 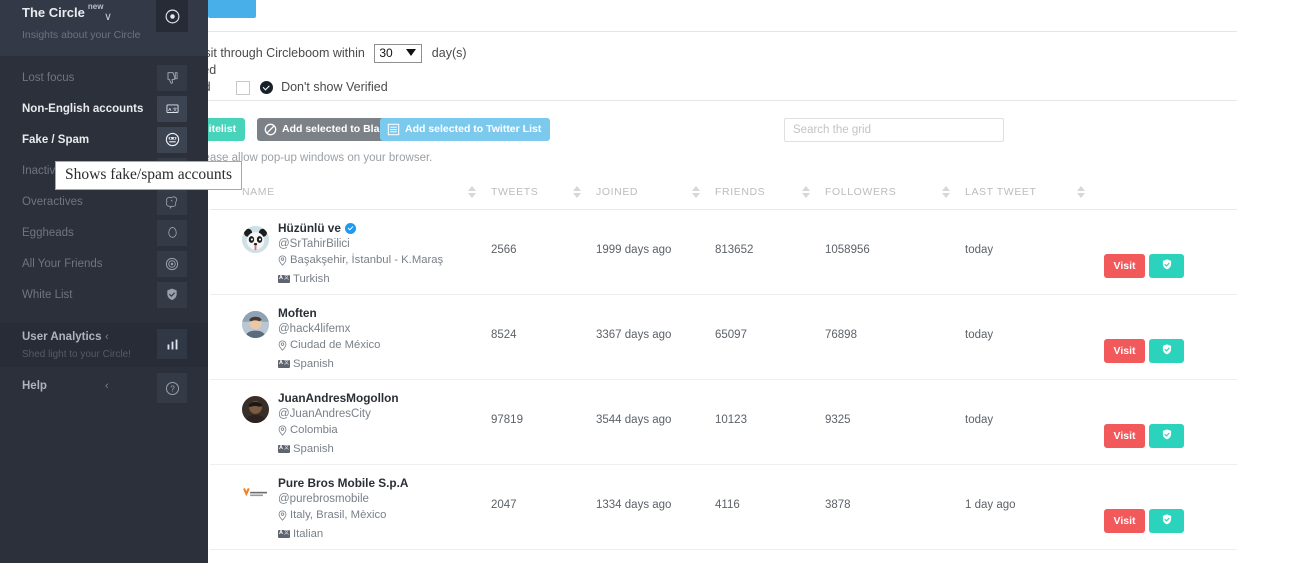 I want to click on column-header-friends: FRIENDS, so click(x=740, y=192).